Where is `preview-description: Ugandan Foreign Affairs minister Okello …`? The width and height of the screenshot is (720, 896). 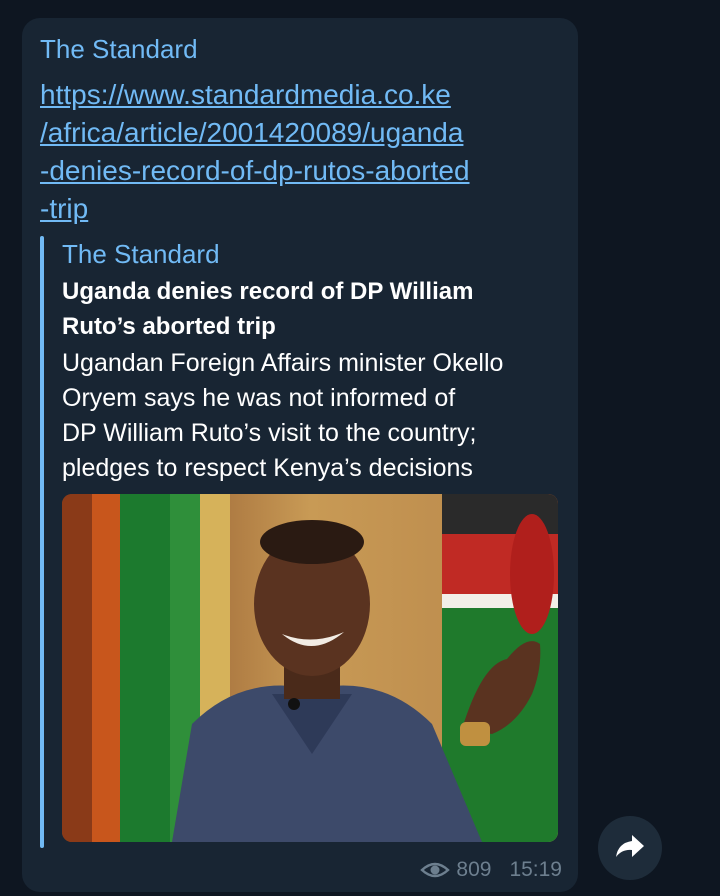 preview-description: Ugandan Foreign Affairs minister Okello … is located at coordinates (312, 416).